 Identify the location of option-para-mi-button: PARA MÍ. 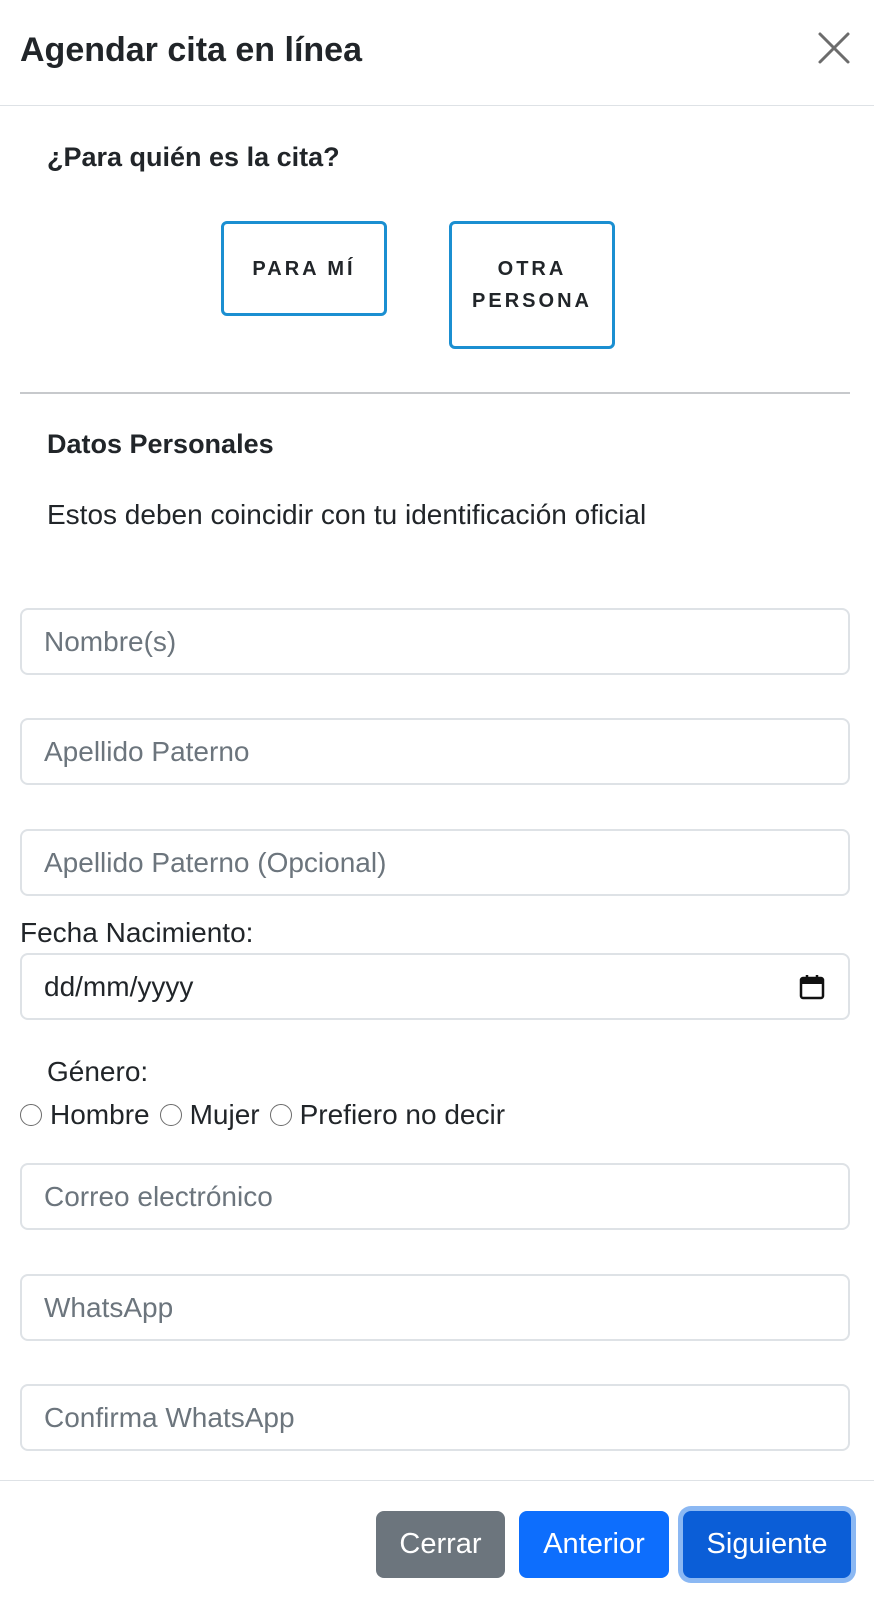
(304, 268).